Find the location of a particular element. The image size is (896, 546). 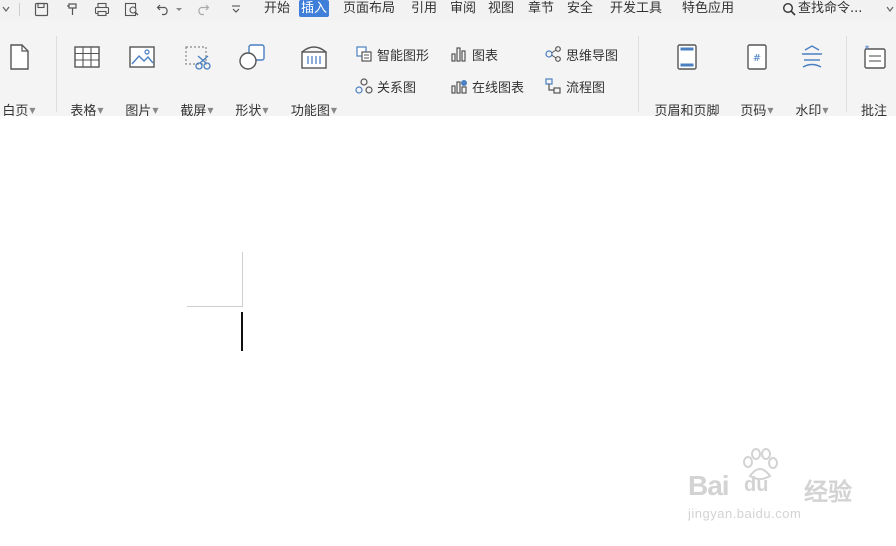

relation-chart-button: 关系图 is located at coordinates (385, 86).